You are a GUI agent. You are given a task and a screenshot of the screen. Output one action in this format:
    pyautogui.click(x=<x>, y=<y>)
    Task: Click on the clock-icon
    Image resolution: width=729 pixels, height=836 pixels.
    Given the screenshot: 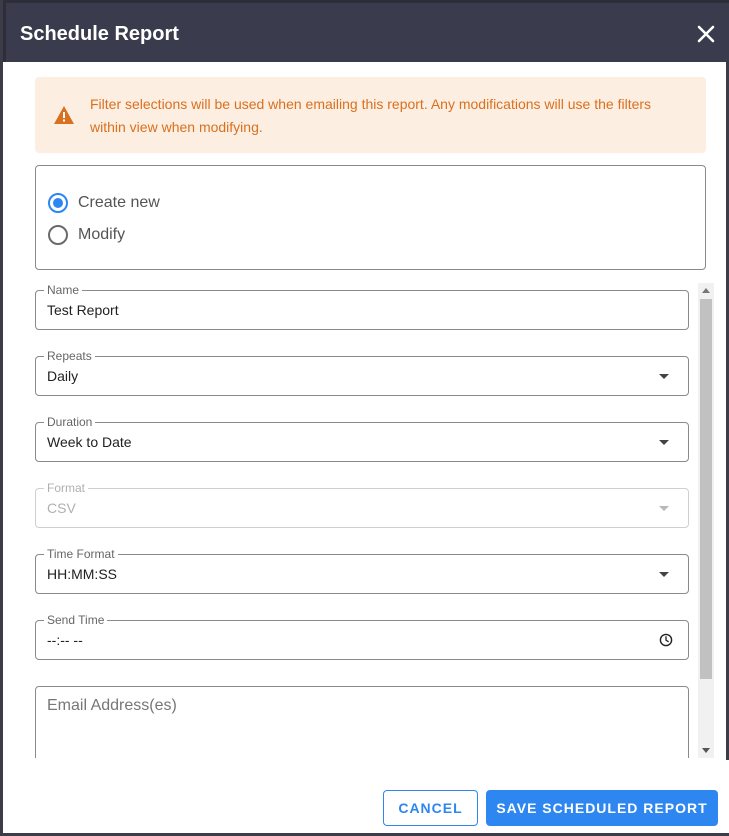 What is the action you would take?
    pyautogui.click(x=666, y=640)
    